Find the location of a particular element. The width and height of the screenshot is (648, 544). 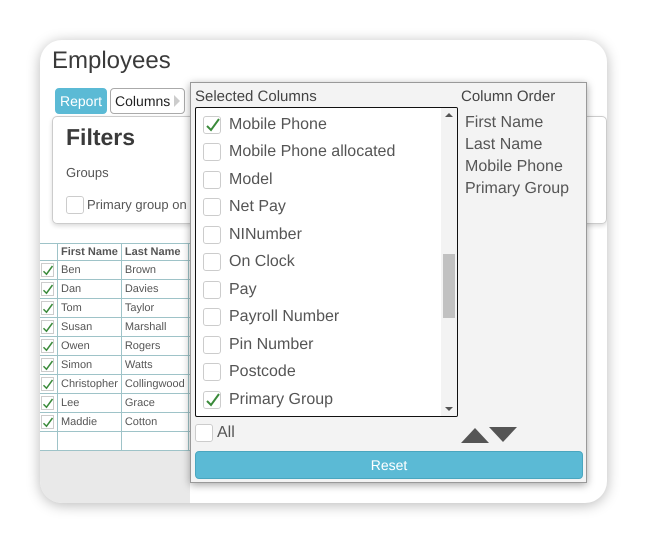

page-title: Employees is located at coordinates (112, 61).